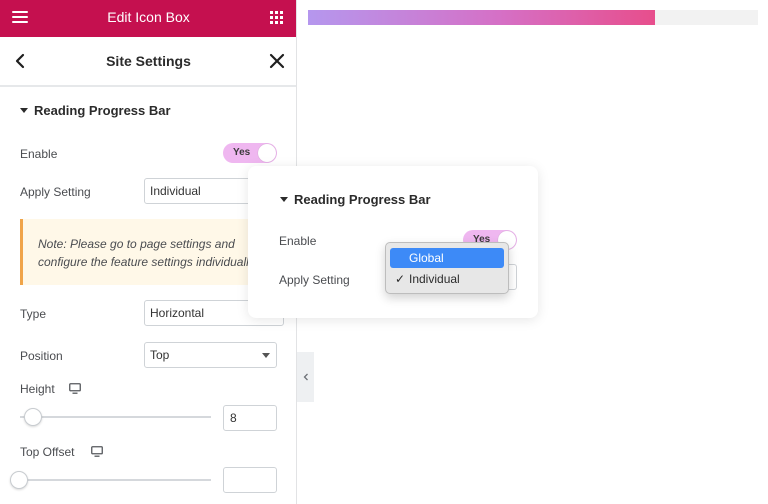  Describe the element at coordinates (481, 17) in the screenshot. I see `reading-progress-fill` at that location.